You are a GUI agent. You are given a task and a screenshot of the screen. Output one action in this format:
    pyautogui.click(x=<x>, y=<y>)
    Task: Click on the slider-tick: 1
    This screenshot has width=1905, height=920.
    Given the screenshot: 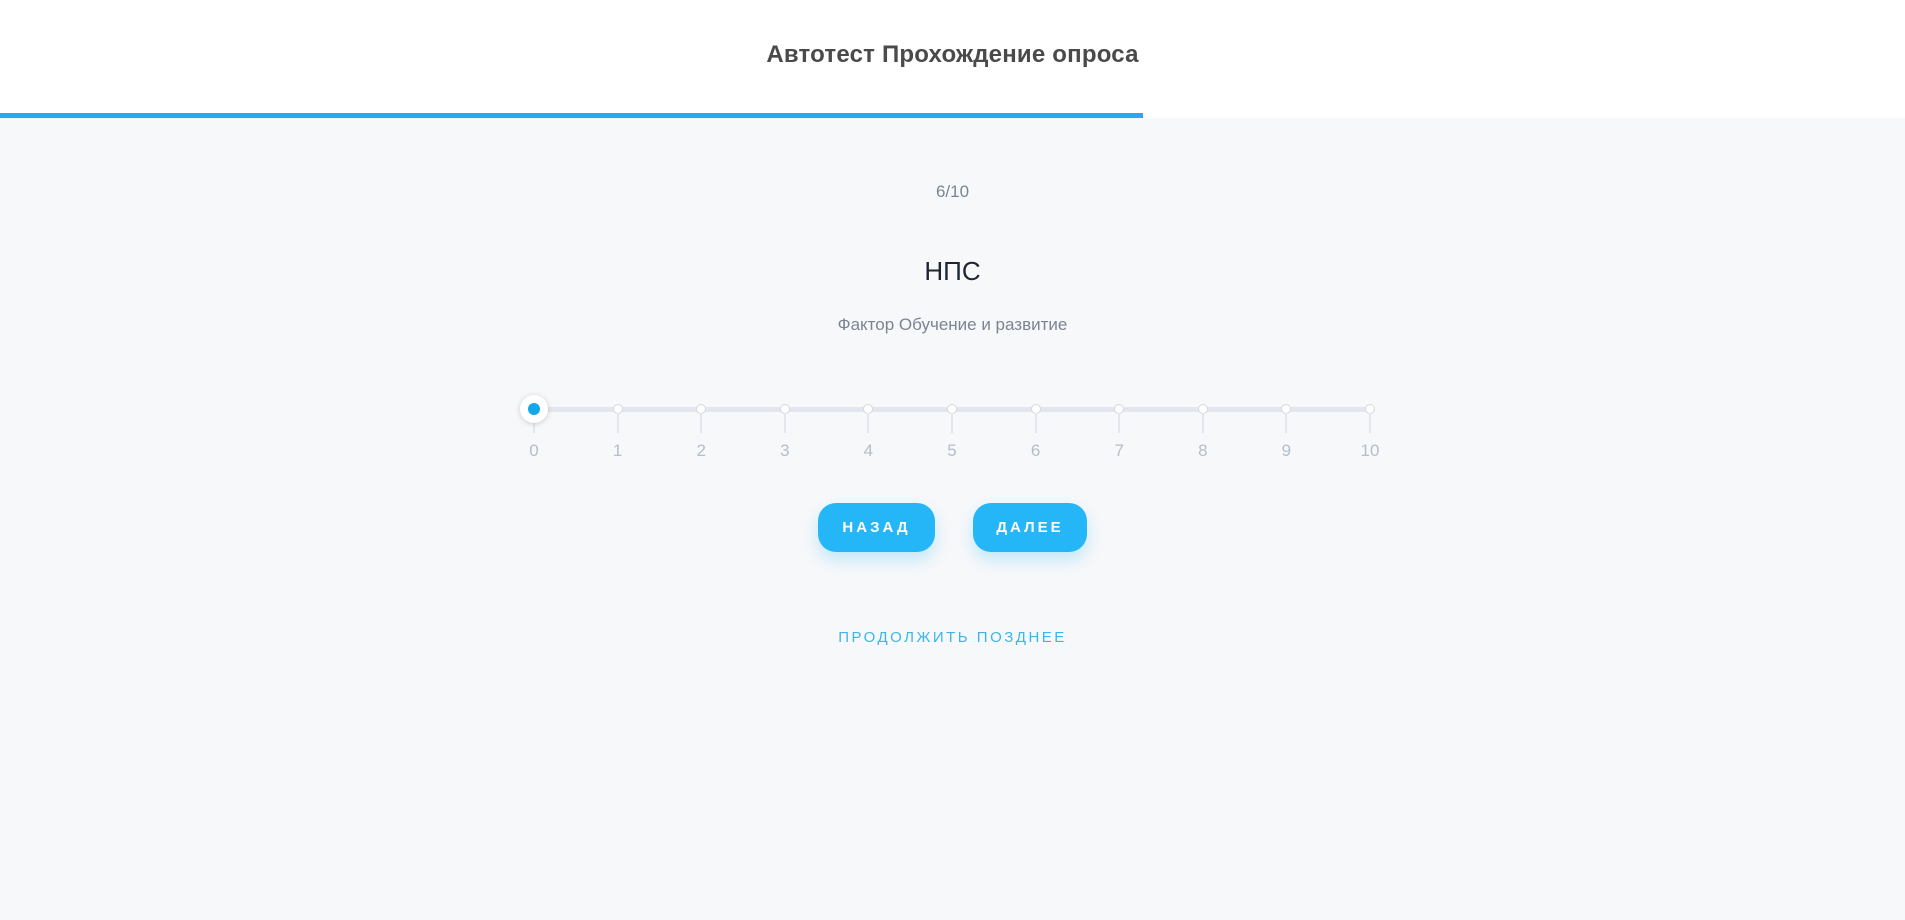 What is the action you would take?
    pyautogui.click(x=618, y=435)
    